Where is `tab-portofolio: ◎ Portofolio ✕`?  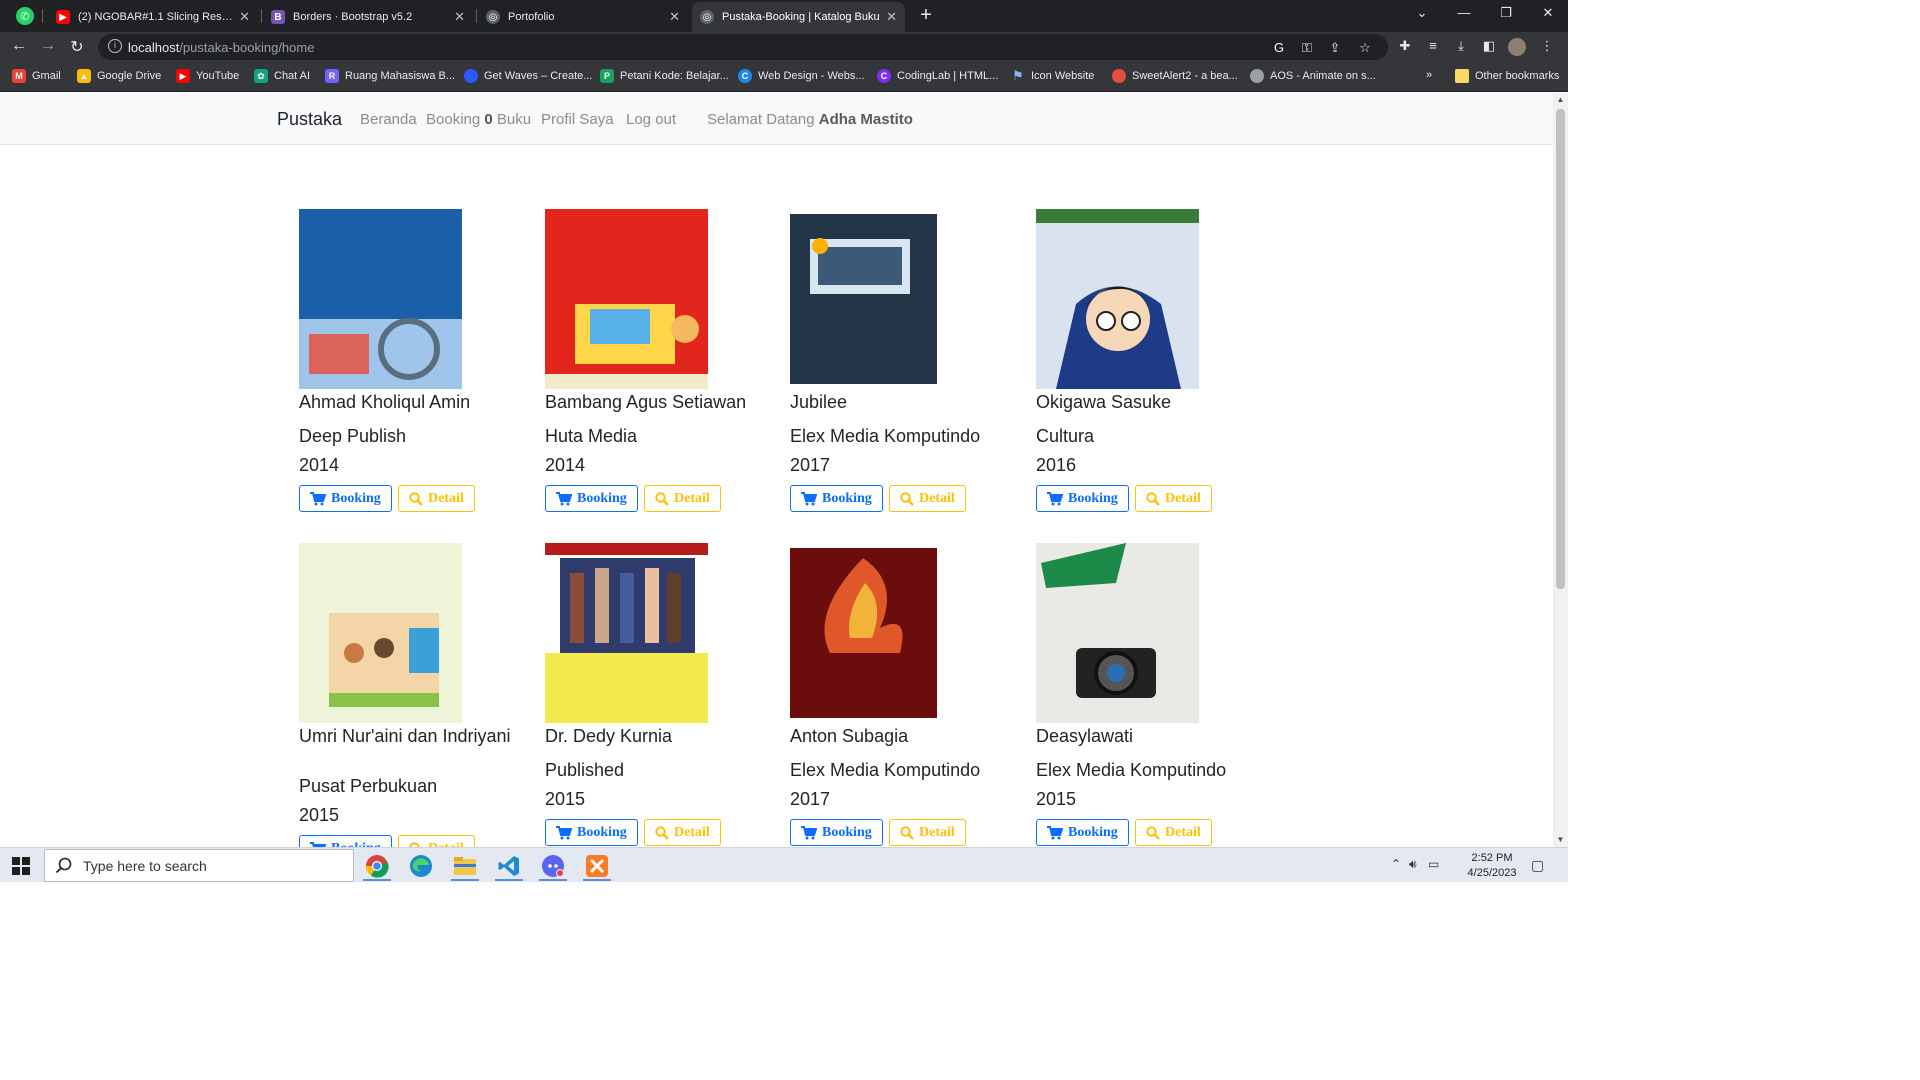
tab-portofolio: ◎ Portofolio ✕ is located at coordinates (583, 17).